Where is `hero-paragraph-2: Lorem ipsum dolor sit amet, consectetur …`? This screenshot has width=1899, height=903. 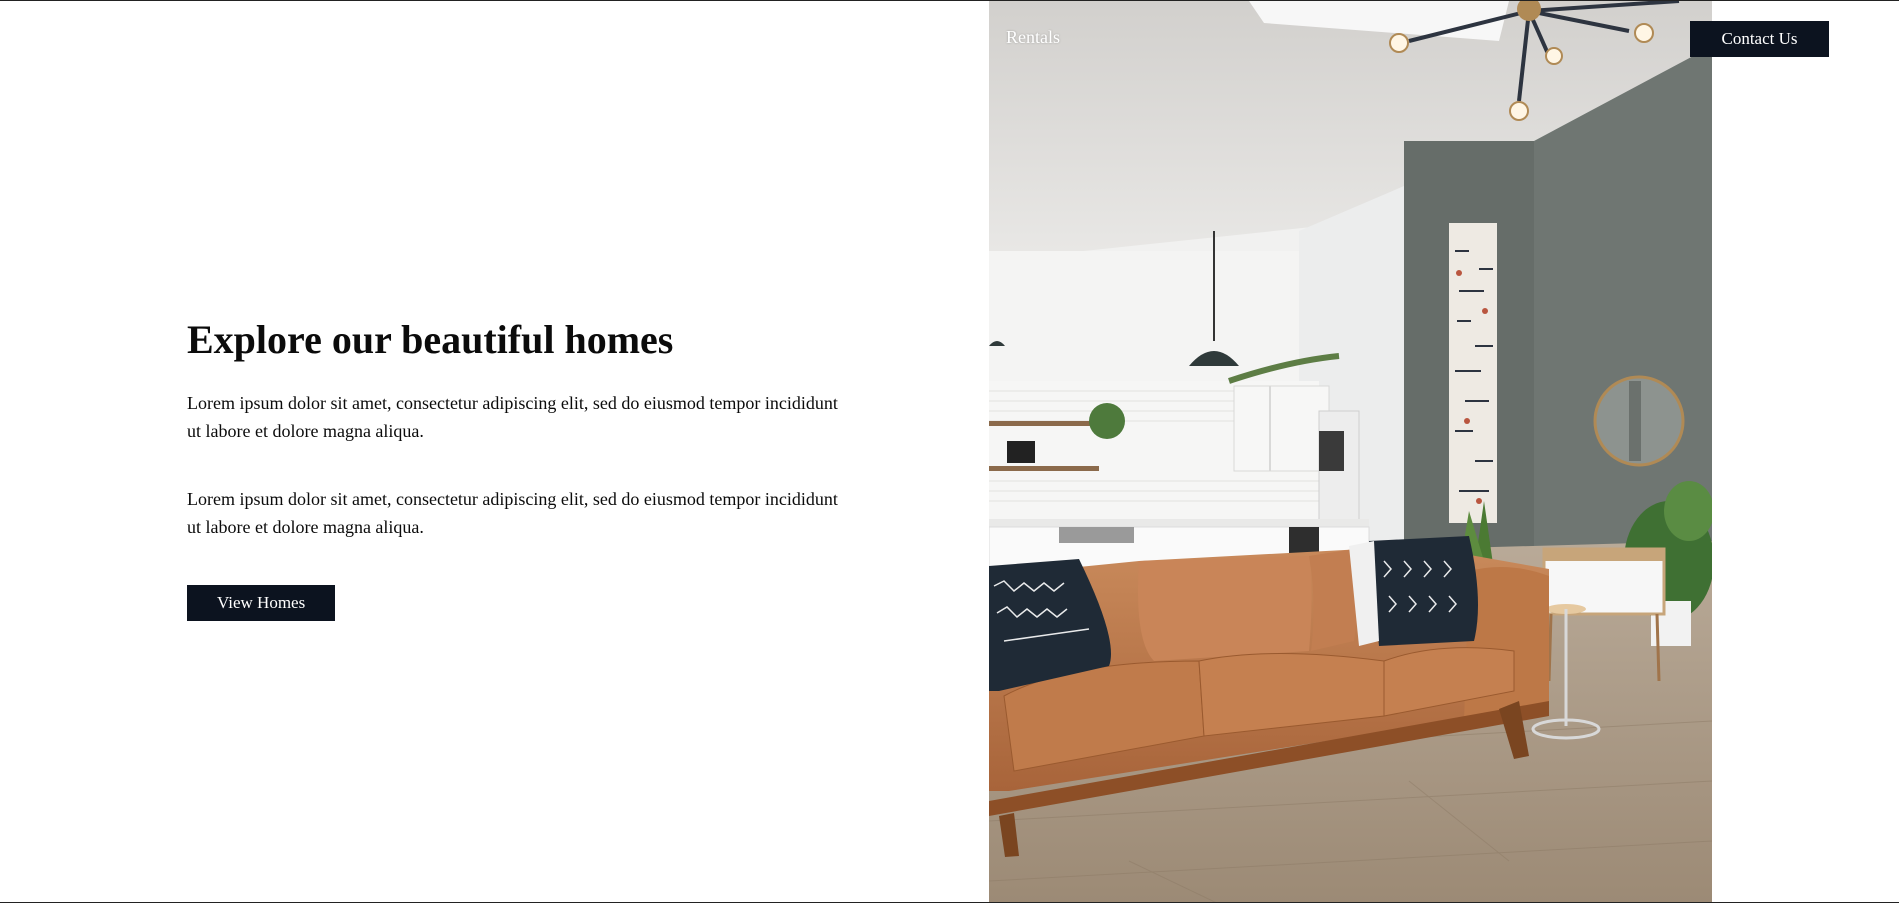
hero-paragraph-2: Lorem ipsum dolor sit amet, consectetur … is located at coordinates (512, 513).